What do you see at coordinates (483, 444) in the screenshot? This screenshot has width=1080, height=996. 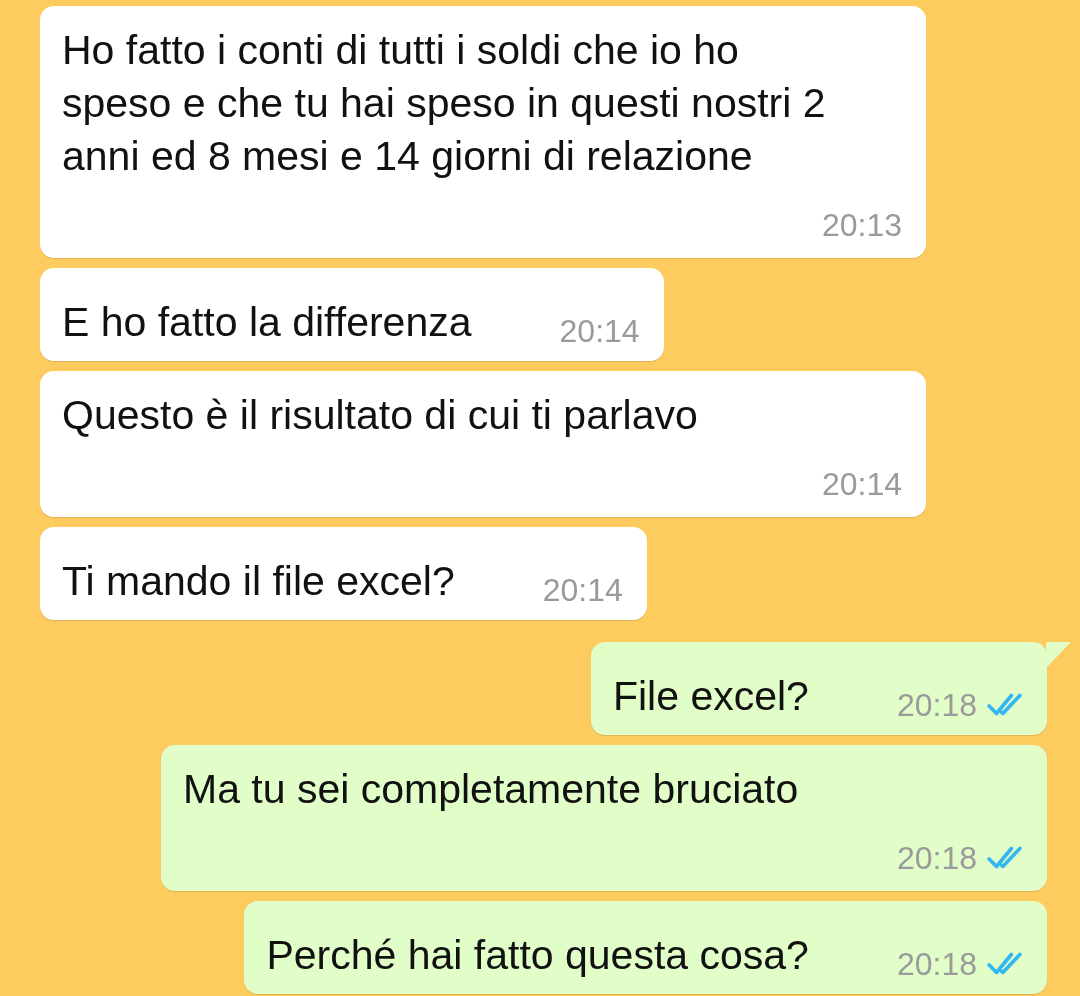 I see `message-bubble: Questo è il risultato di cui ti parlavo 20:14` at bounding box center [483, 444].